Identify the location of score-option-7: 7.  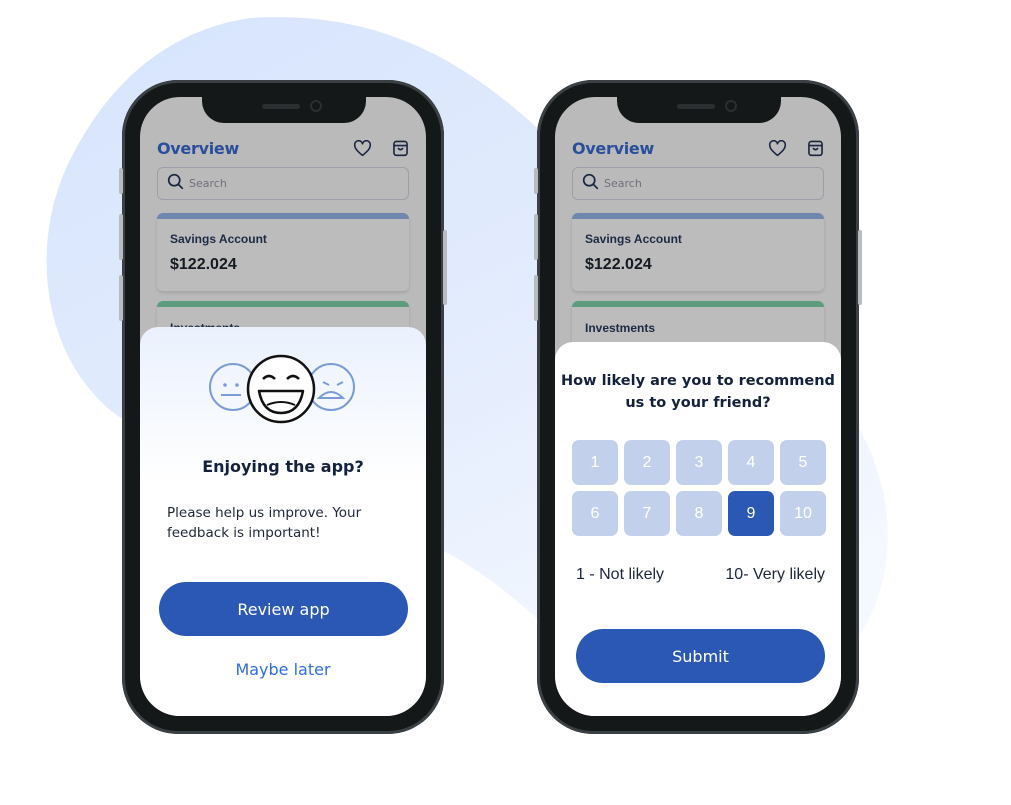
(647, 513).